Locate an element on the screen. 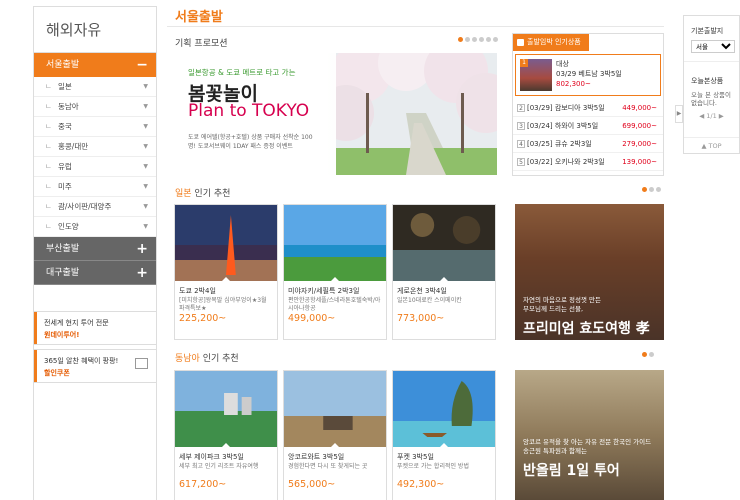  promo-subtitle: 자연의 마음으로 정성껏 만든 is located at coordinates (562, 300).